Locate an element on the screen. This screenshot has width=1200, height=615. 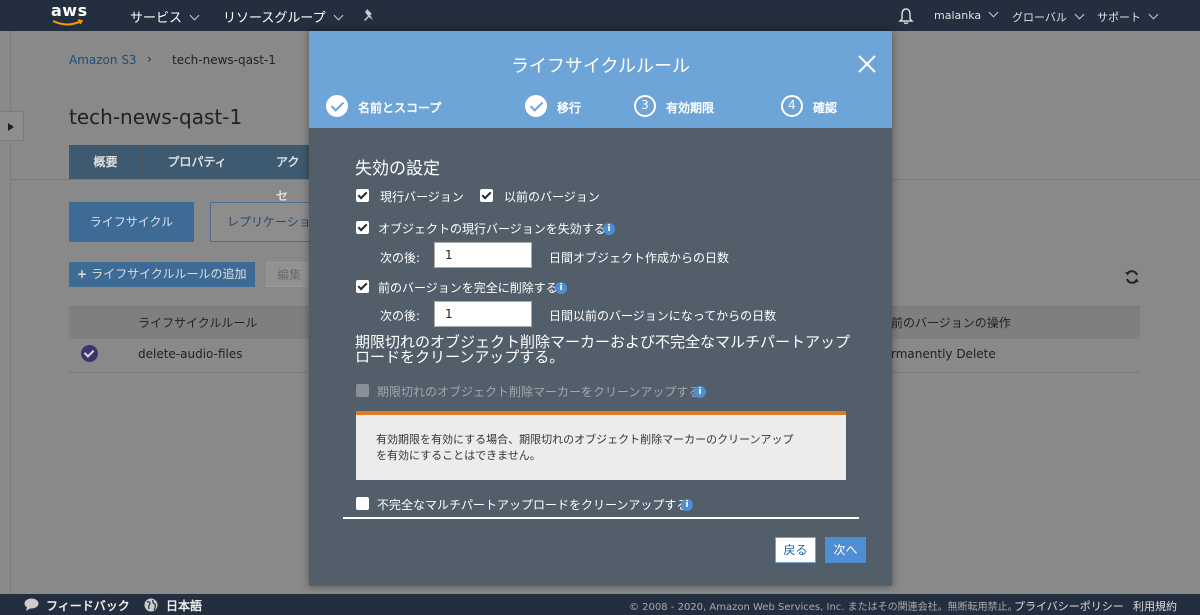
breadcrumb-root: Amazon S3 is located at coordinates (103, 60).